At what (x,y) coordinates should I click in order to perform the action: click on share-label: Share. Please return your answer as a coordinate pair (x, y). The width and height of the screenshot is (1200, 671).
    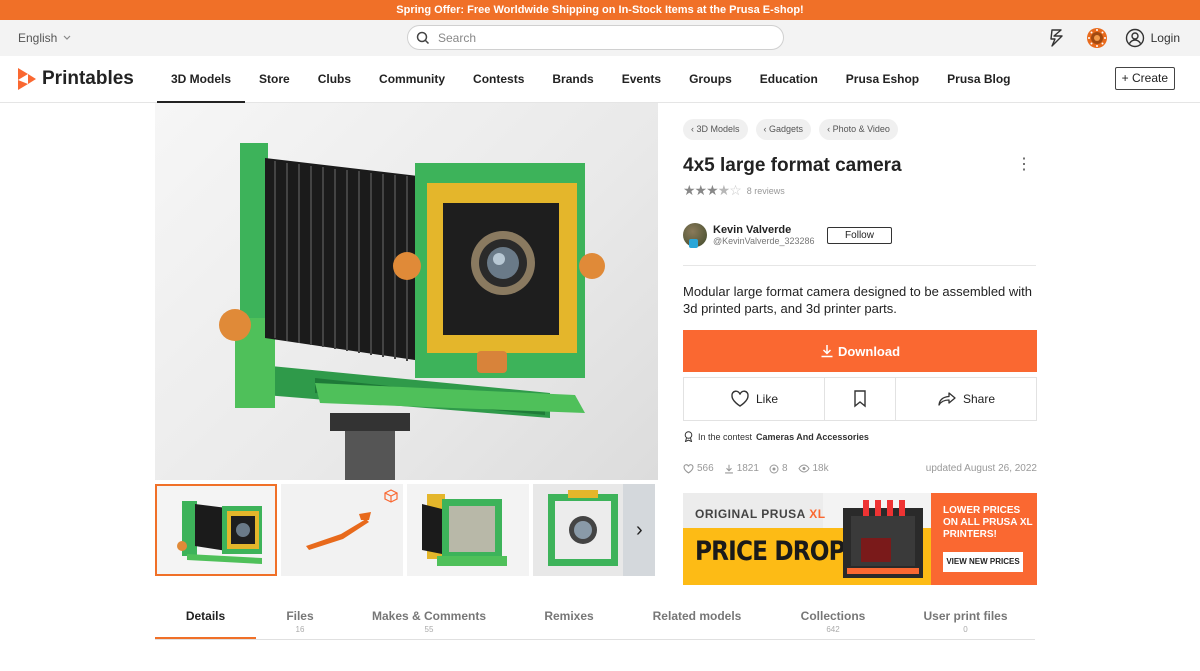
    Looking at the image, I should click on (979, 399).